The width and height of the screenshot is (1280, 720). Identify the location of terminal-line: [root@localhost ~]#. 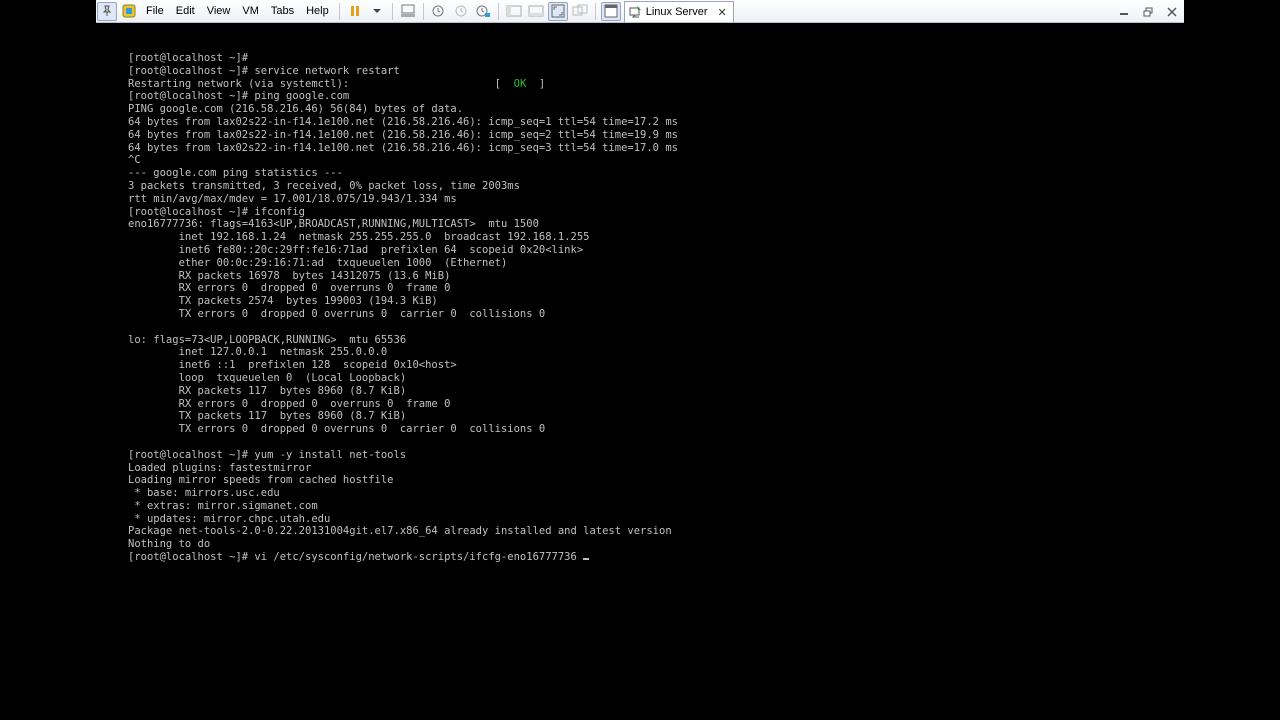
(191, 58).